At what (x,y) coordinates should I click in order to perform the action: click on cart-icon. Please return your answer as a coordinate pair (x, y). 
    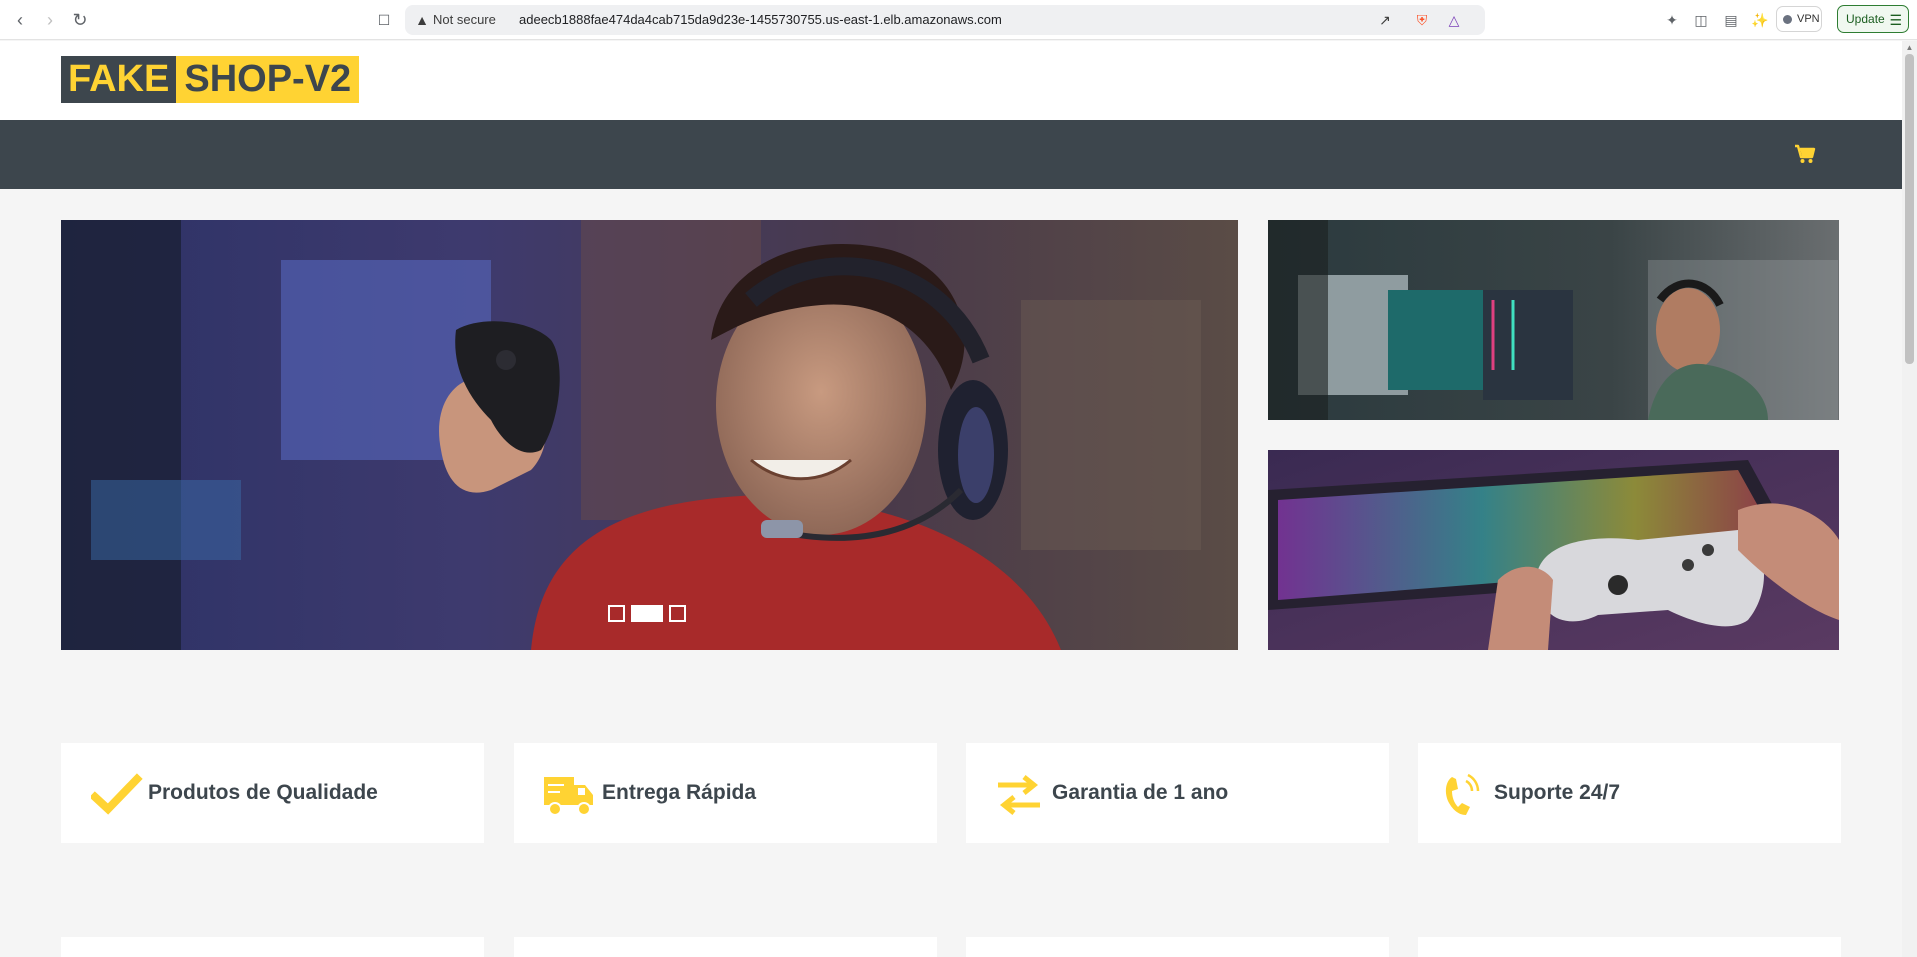
    Looking at the image, I should click on (1805, 154).